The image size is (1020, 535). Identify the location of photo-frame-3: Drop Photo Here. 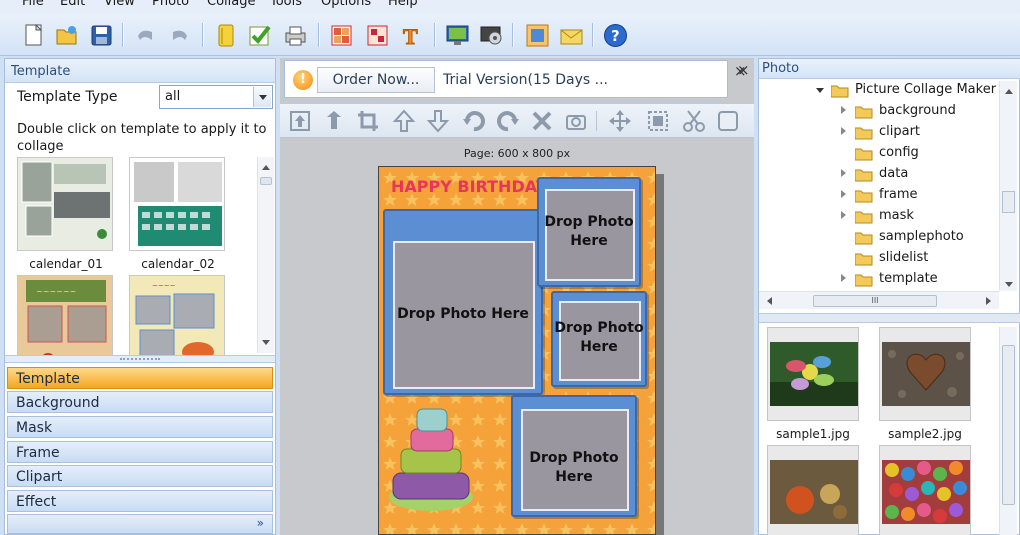
(599, 339).